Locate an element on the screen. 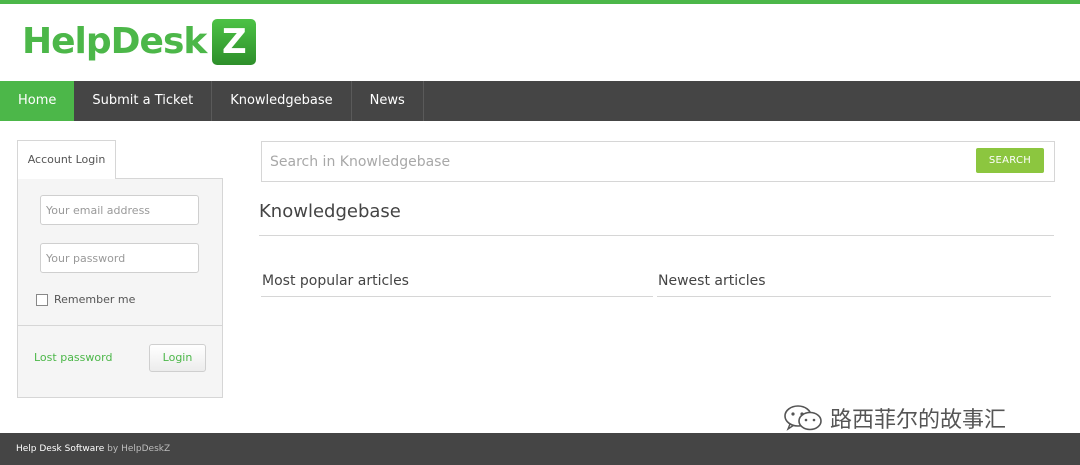 The height and width of the screenshot is (465, 1080). watermark: 路西菲尔的故事汇 is located at coordinates (894, 418).